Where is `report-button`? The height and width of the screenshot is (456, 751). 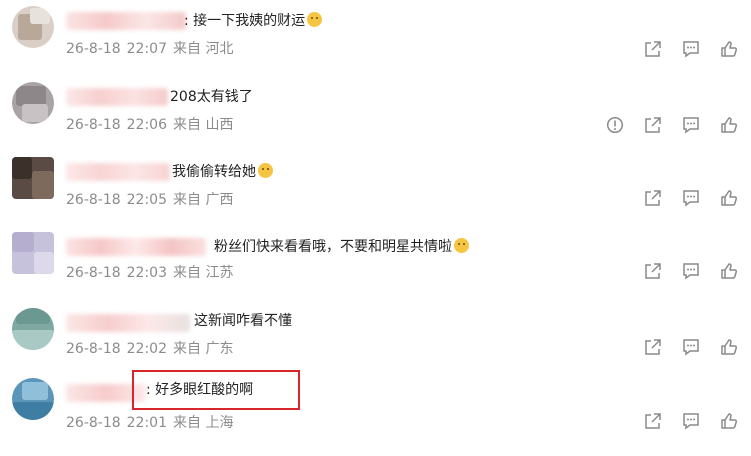
report-button is located at coordinates (615, 125).